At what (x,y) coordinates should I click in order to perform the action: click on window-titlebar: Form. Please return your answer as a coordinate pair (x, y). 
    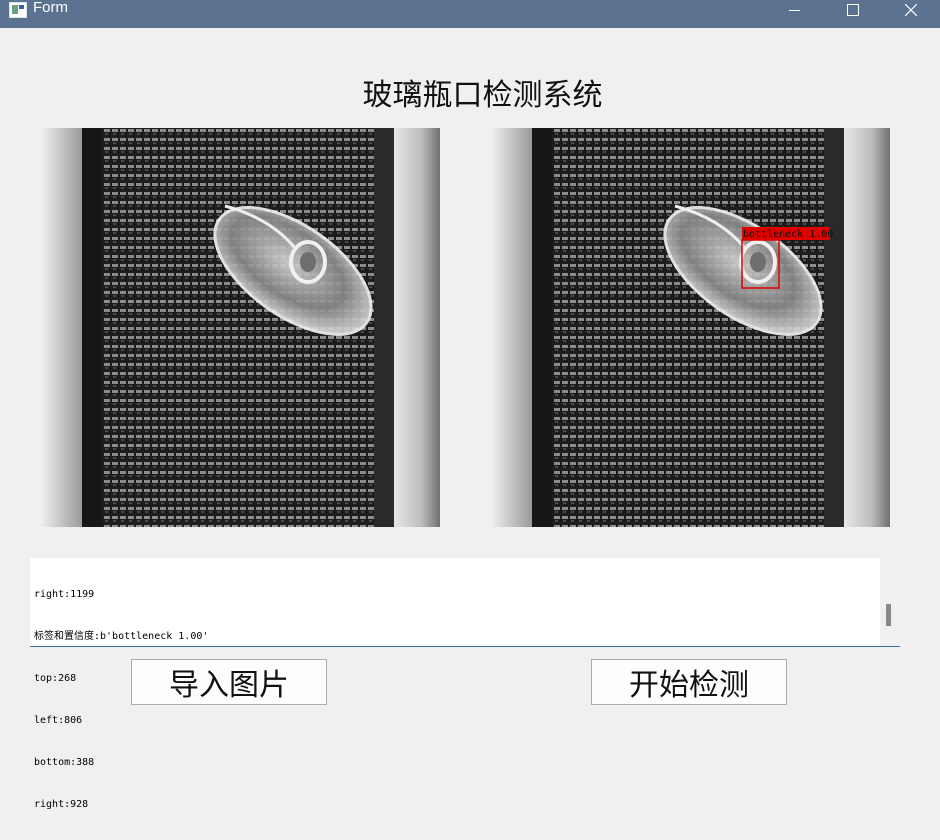
    Looking at the image, I should click on (470, 14).